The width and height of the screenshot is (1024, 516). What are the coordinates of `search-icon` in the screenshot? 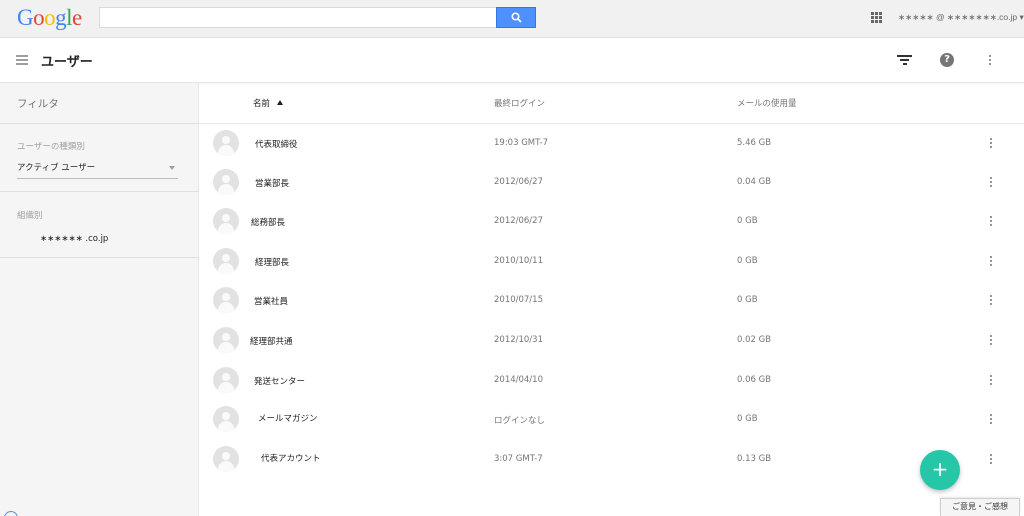 It's located at (516, 17).